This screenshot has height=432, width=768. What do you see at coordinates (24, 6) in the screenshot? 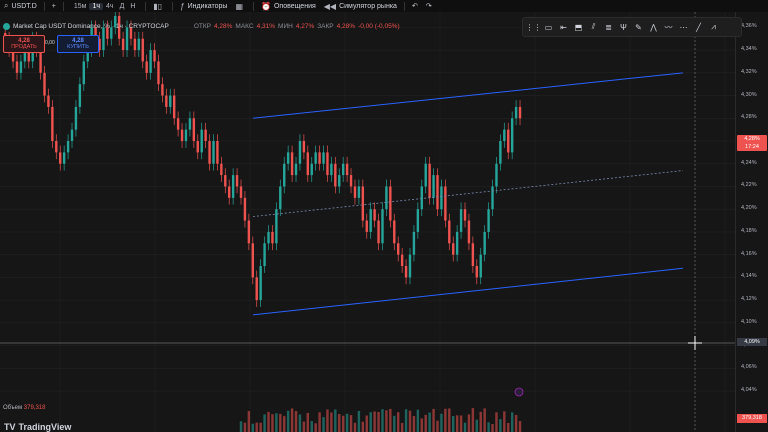
I see `symbol-name: USDT.D` at bounding box center [24, 6].